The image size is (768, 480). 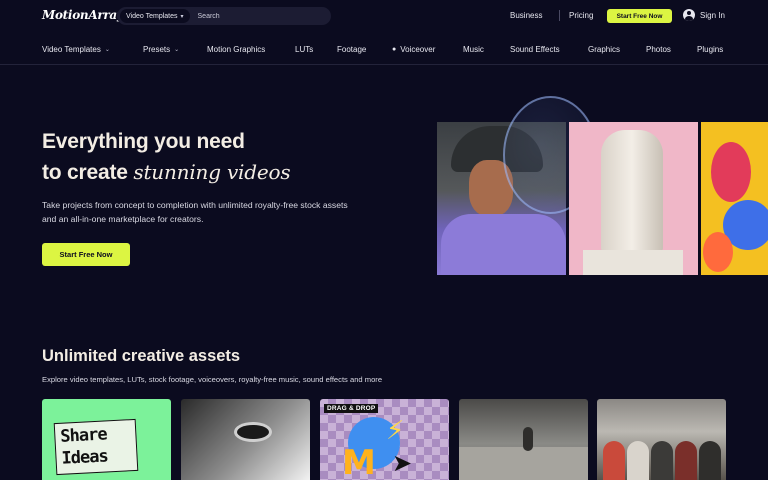 I want to click on hero-image-statue, so click(x=633, y=198).